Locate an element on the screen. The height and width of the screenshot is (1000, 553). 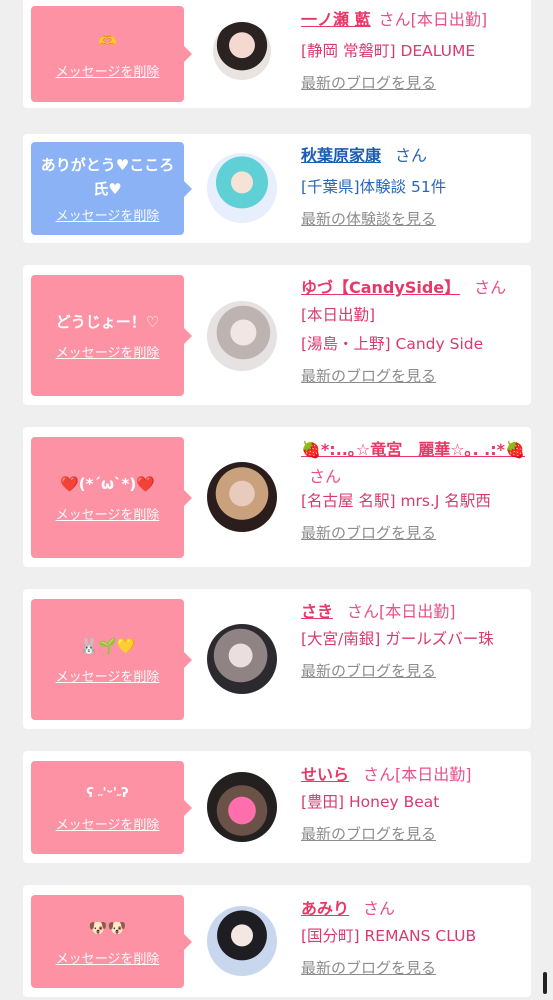
latest-review-link: 最新の体験談を見る is located at coordinates (414, 218).